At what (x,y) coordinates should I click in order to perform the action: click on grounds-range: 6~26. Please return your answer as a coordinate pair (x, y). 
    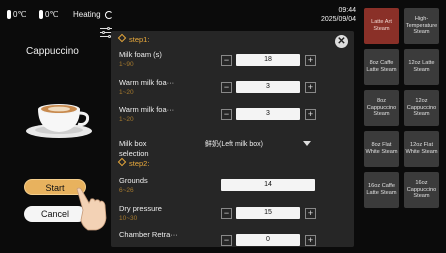
    Looking at the image, I should click on (126, 190).